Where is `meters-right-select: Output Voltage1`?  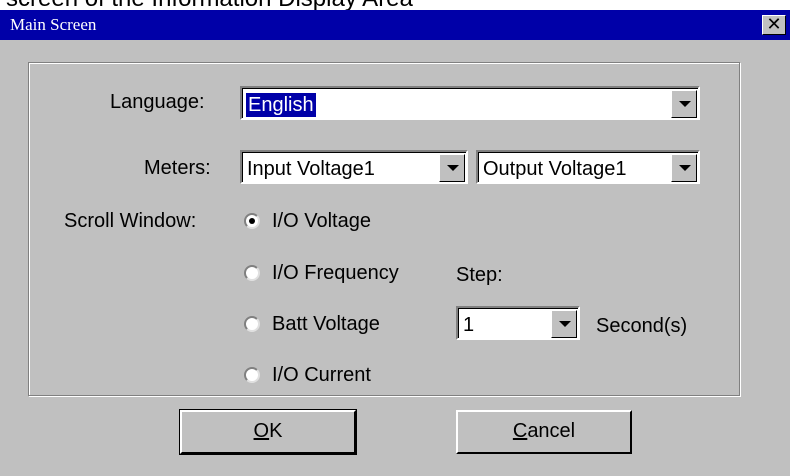 meters-right-select: Output Voltage1 is located at coordinates (588, 167).